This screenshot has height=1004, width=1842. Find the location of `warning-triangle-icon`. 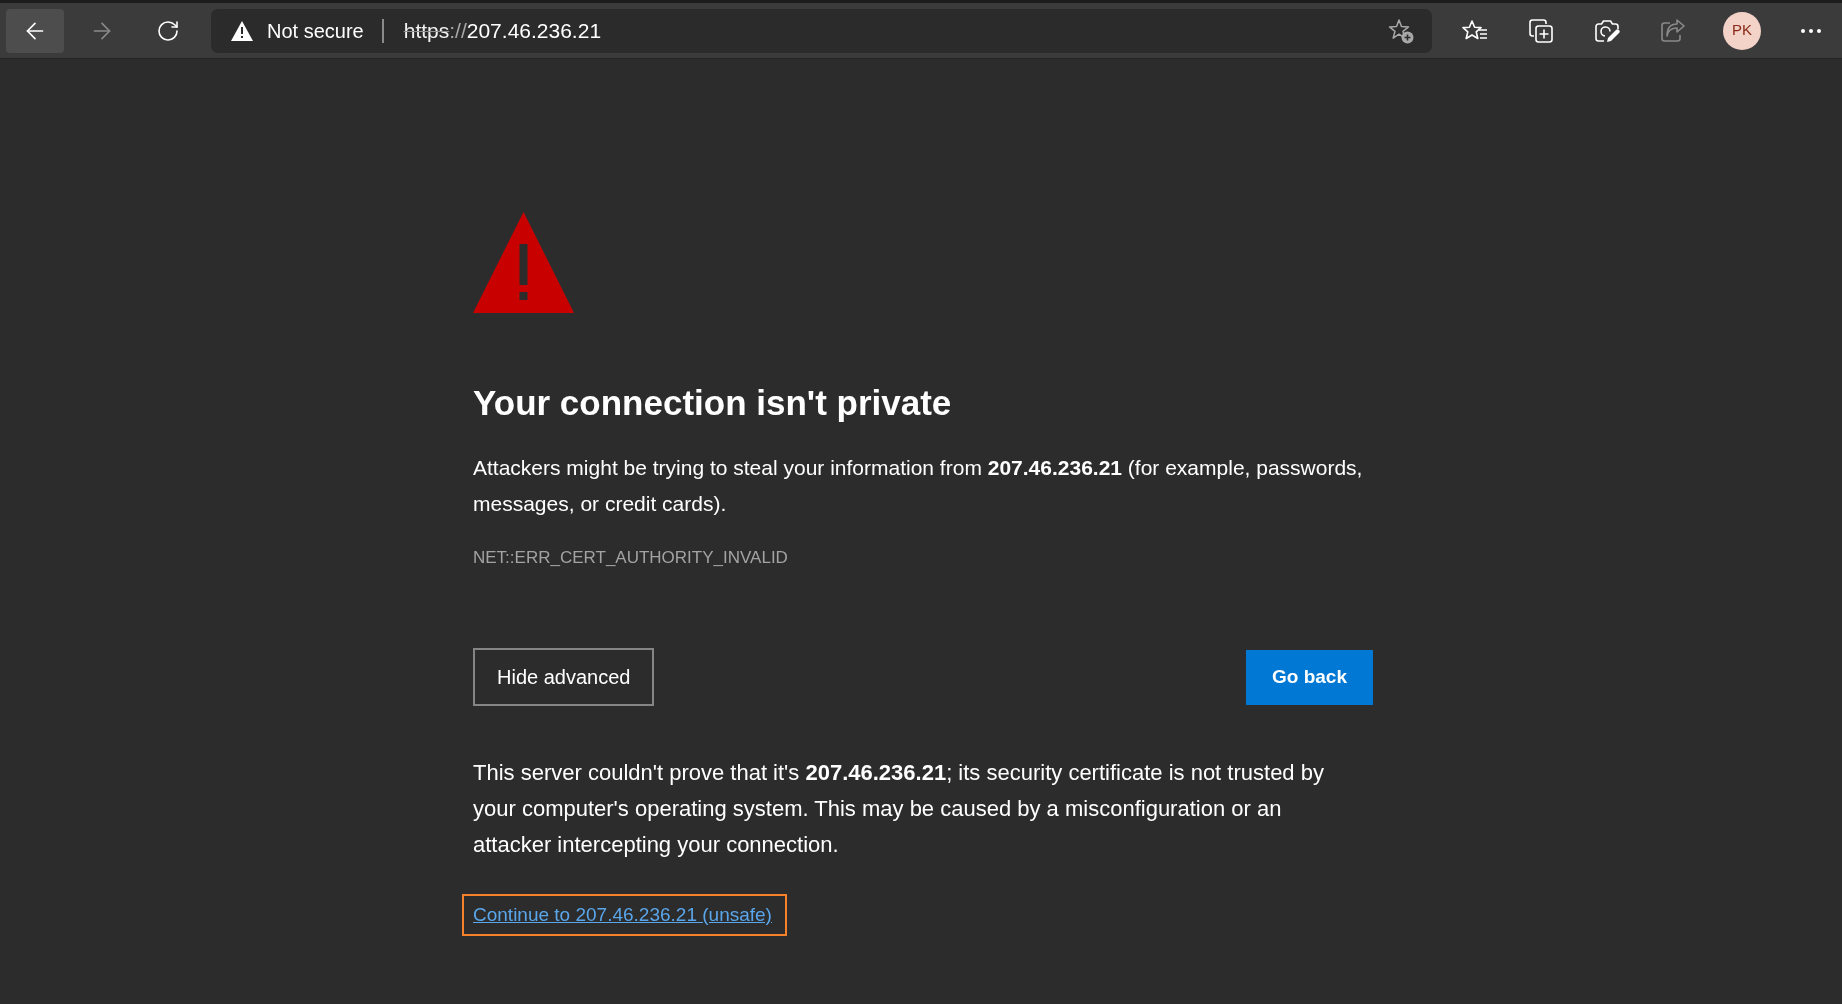

warning-triangle-icon is located at coordinates (523, 262).